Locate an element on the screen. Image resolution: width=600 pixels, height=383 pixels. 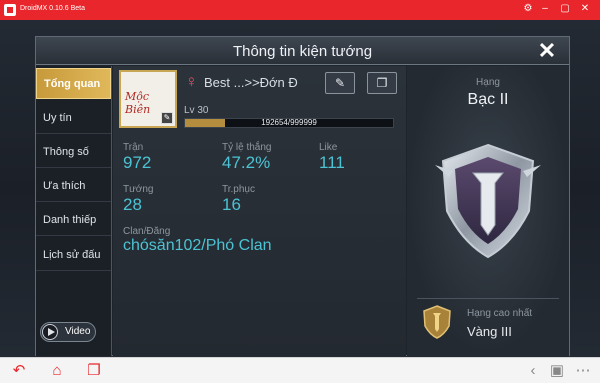
emulator-title: DroidMX 0.10.6 Beta is located at coordinates (52, 8).